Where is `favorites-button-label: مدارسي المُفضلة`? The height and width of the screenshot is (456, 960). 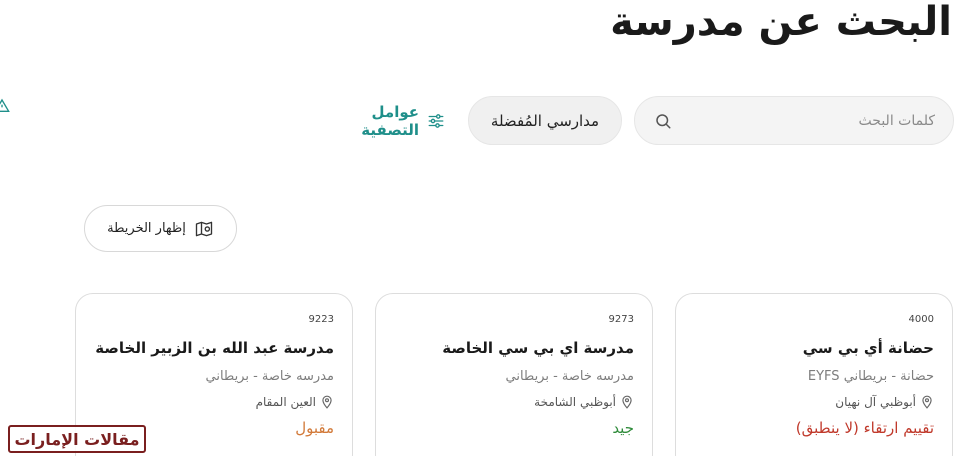 favorites-button-label: مدارسي المُفضلة is located at coordinates (545, 120).